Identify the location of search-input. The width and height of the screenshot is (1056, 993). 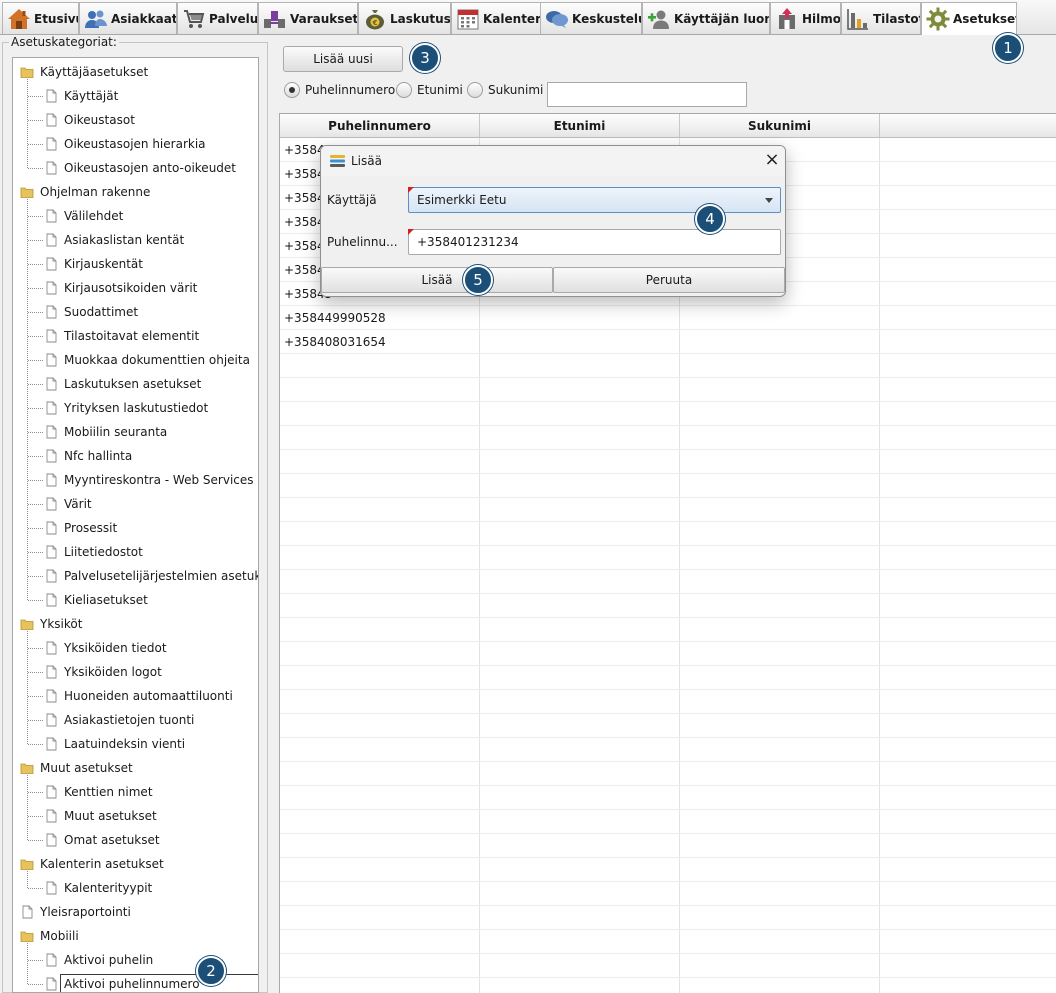
(647, 94).